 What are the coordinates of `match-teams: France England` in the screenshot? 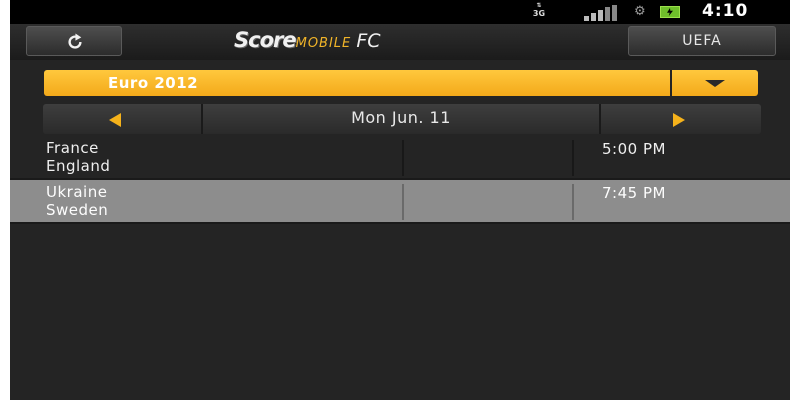 It's located at (78, 157).